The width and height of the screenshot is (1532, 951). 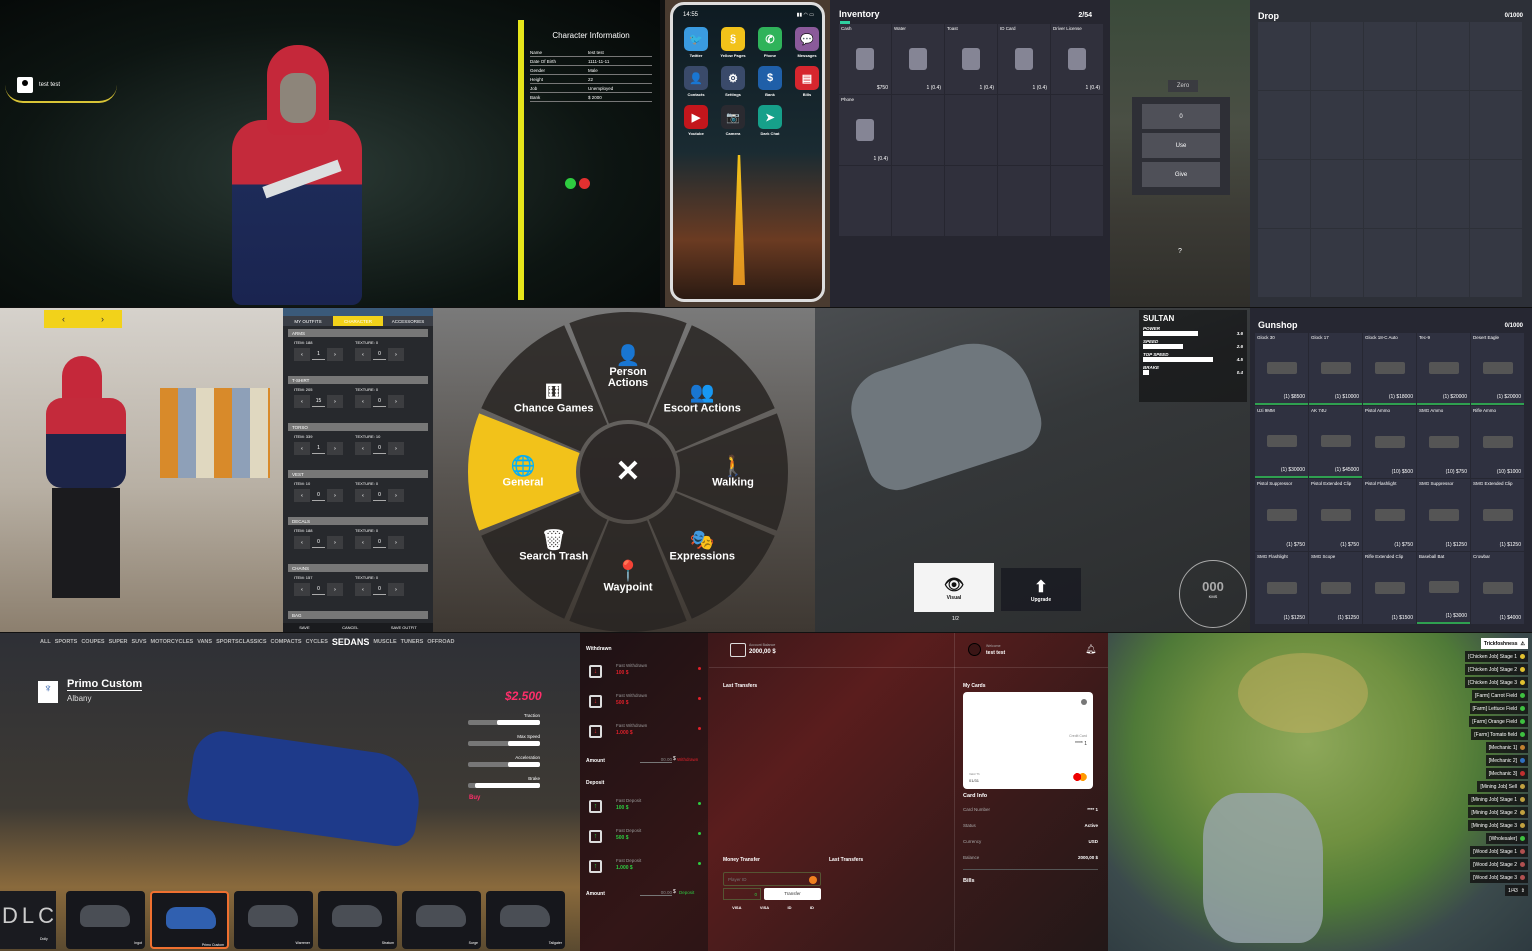 I want to click on vehicle-card: Ingot, so click(x=105, y=920).